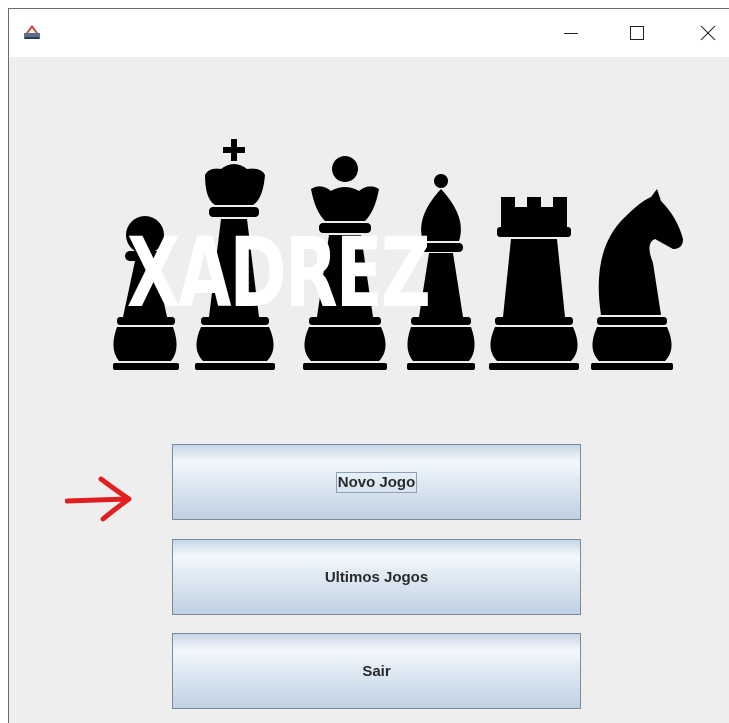 Image resolution: width=729 pixels, height=723 pixels. Describe the element at coordinates (369, 33) in the screenshot. I see `title-bar` at that location.